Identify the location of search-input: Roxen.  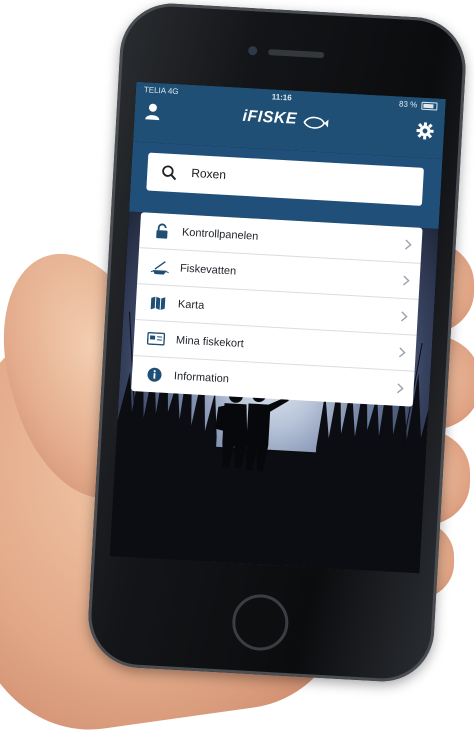
(208, 174).